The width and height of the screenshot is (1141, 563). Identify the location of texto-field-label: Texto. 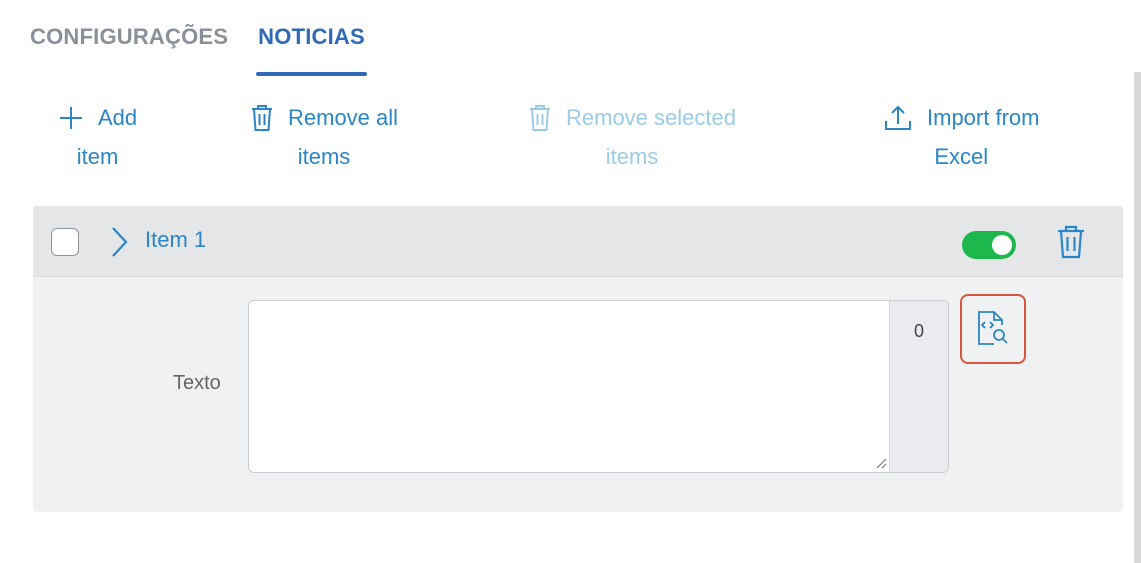
(197, 383).